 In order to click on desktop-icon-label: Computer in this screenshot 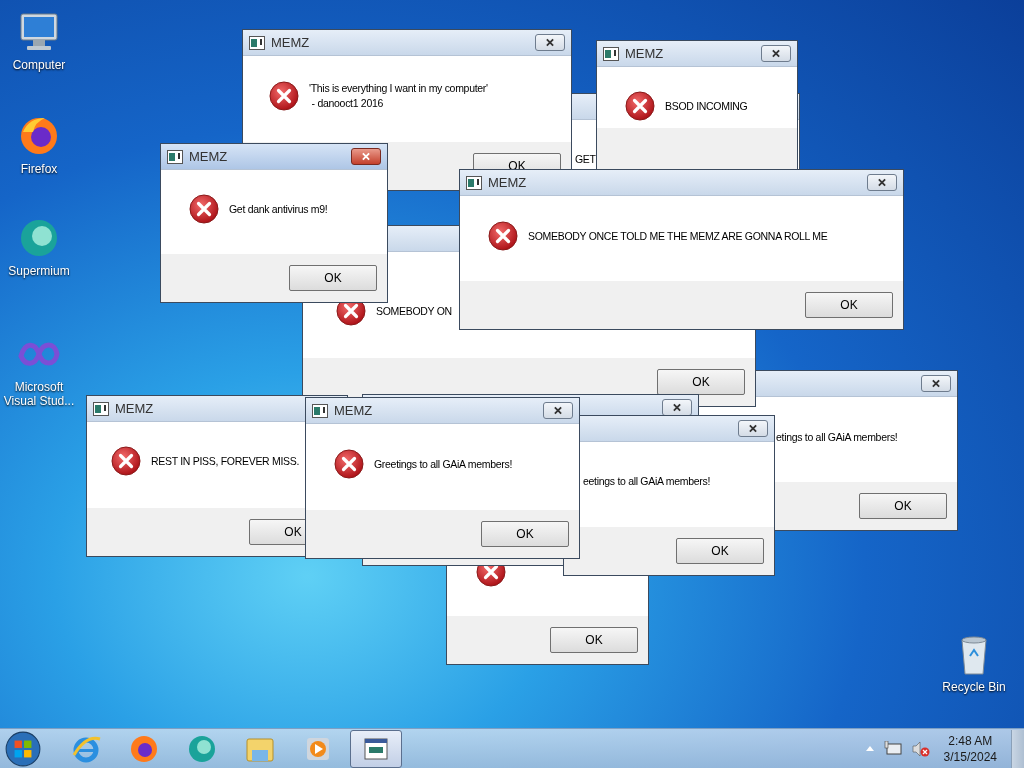, I will do `click(39, 65)`.